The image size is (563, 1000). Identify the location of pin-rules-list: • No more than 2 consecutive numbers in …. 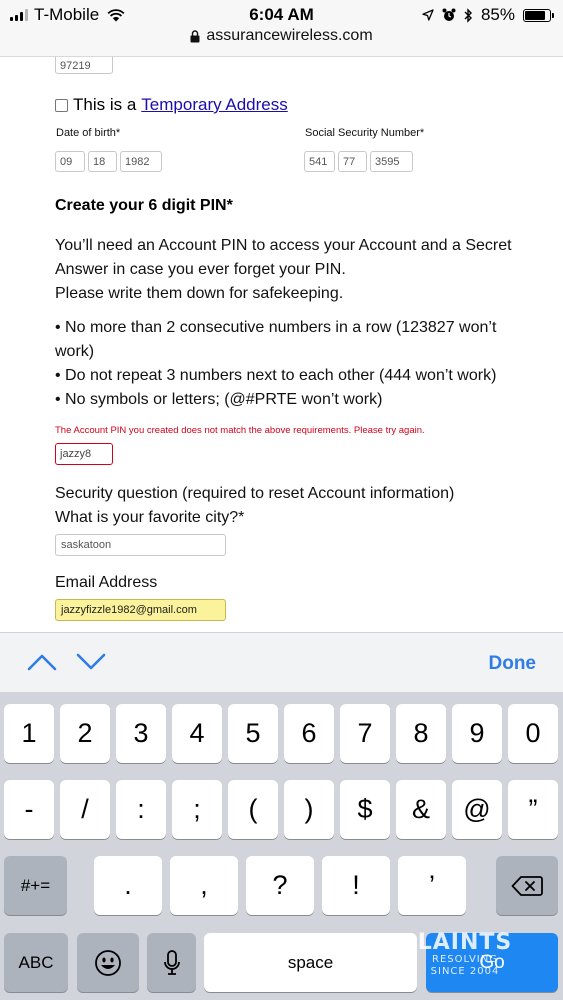
(295, 364).